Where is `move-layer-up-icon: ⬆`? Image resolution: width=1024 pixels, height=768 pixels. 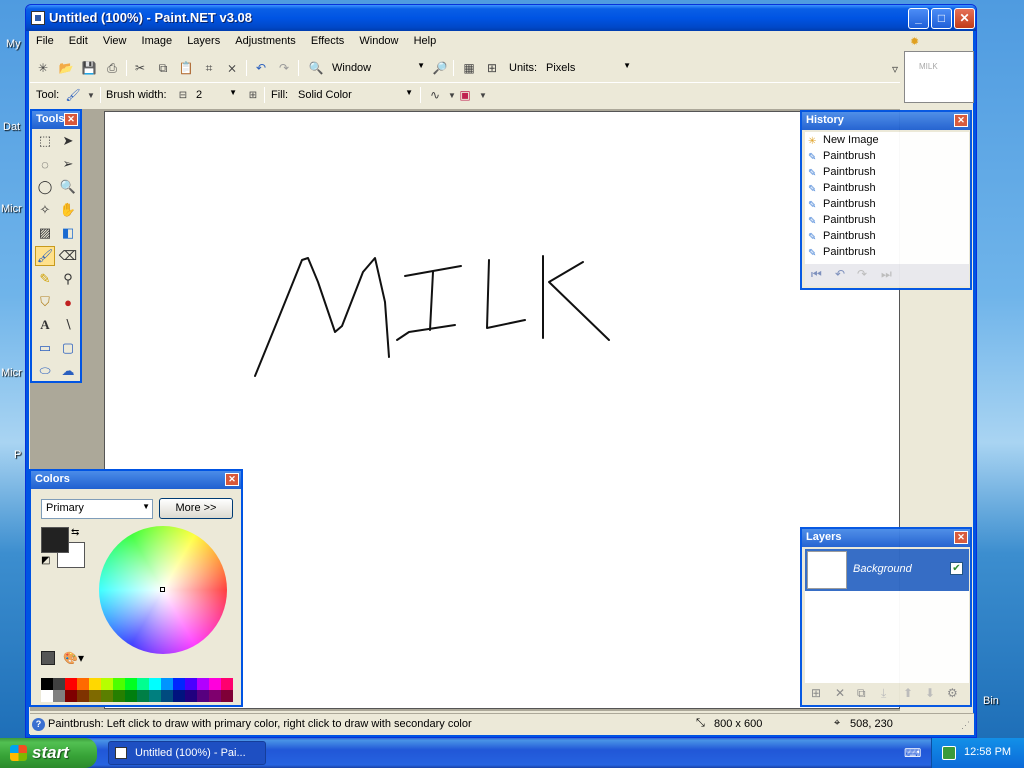 move-layer-up-icon: ⬆ is located at coordinates (908, 693).